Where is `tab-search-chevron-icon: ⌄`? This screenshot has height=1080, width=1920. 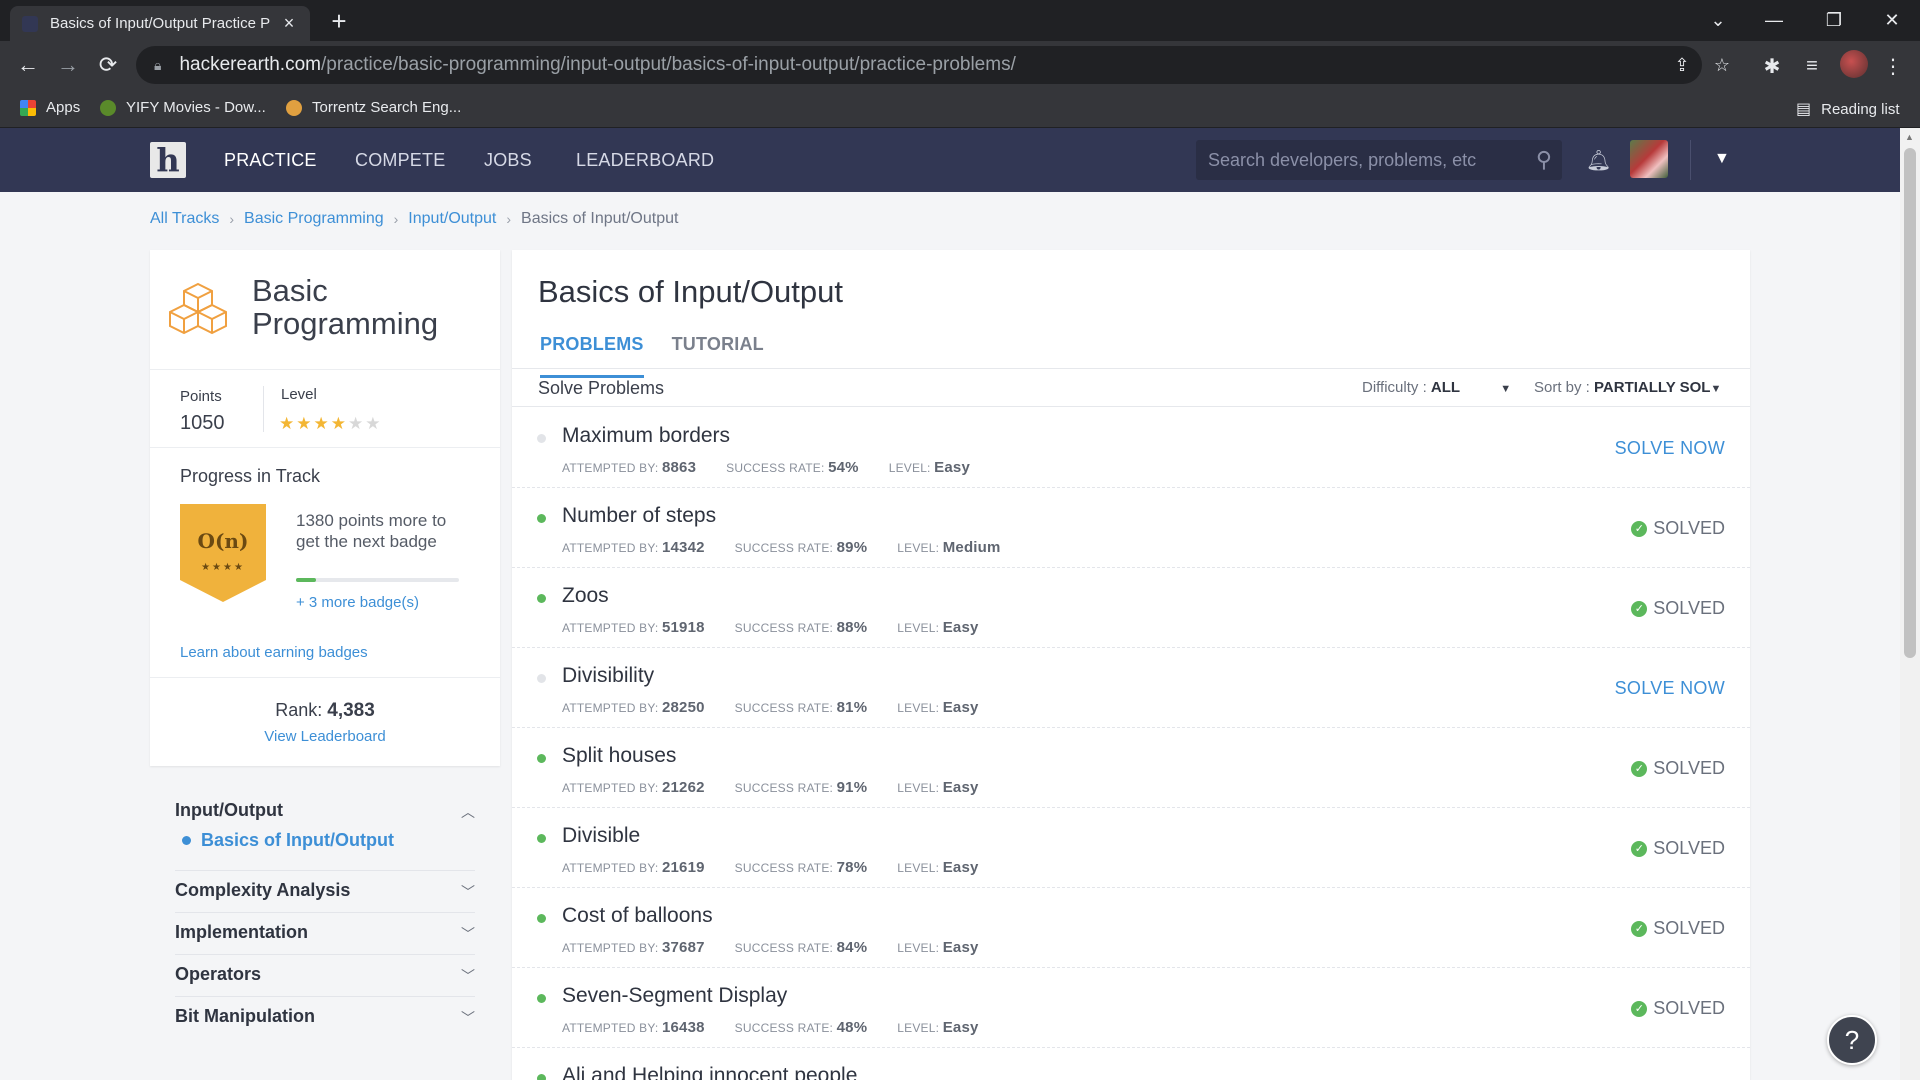
tab-search-chevron-icon: ⌄ is located at coordinates (1718, 20).